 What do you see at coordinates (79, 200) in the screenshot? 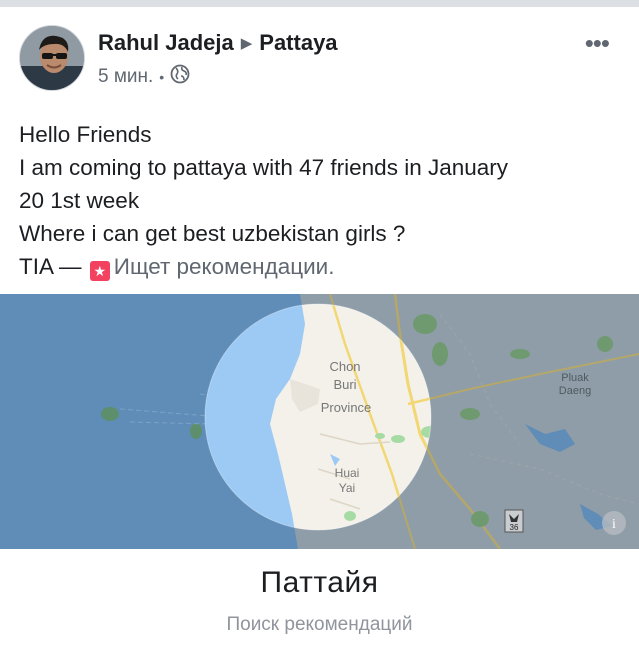
I see `post-text-line: 20 1st week` at bounding box center [79, 200].